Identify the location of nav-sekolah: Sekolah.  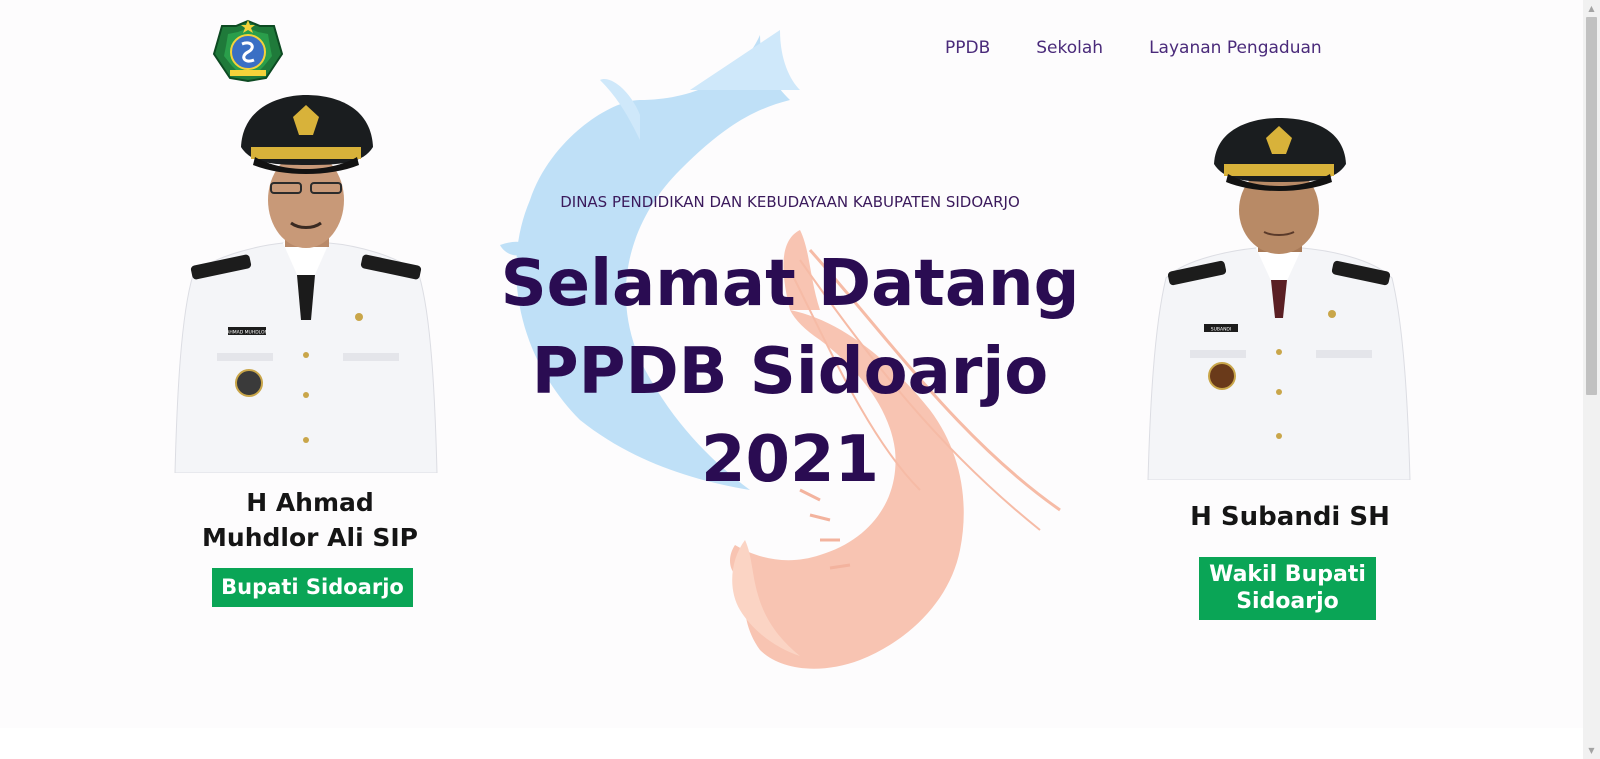
(1069, 48).